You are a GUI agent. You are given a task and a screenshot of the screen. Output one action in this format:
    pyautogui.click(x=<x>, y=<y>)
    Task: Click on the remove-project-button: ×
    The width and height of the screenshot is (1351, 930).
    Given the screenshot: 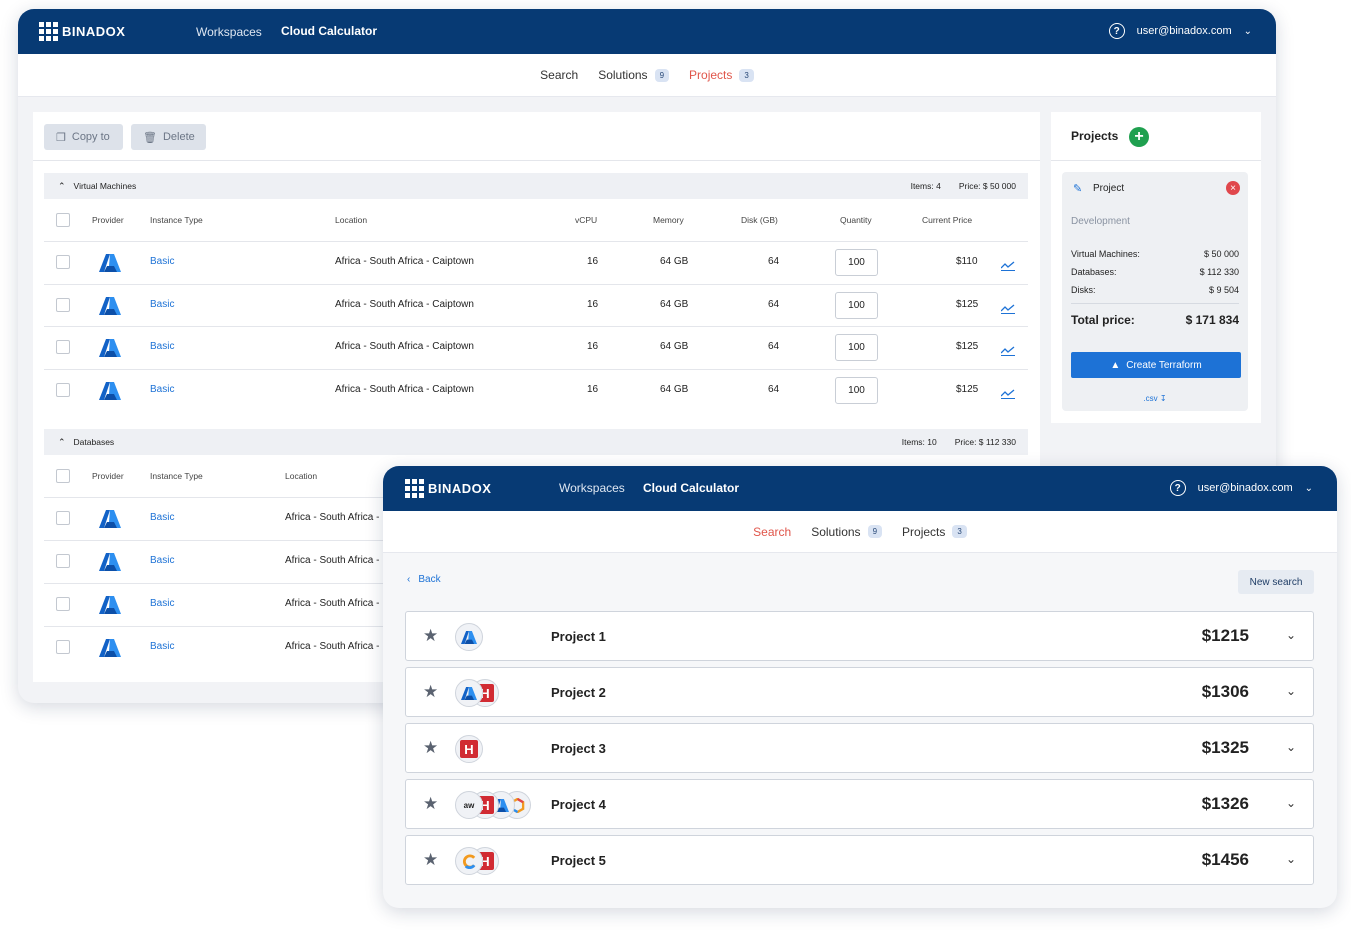 What is the action you would take?
    pyautogui.click(x=1233, y=188)
    